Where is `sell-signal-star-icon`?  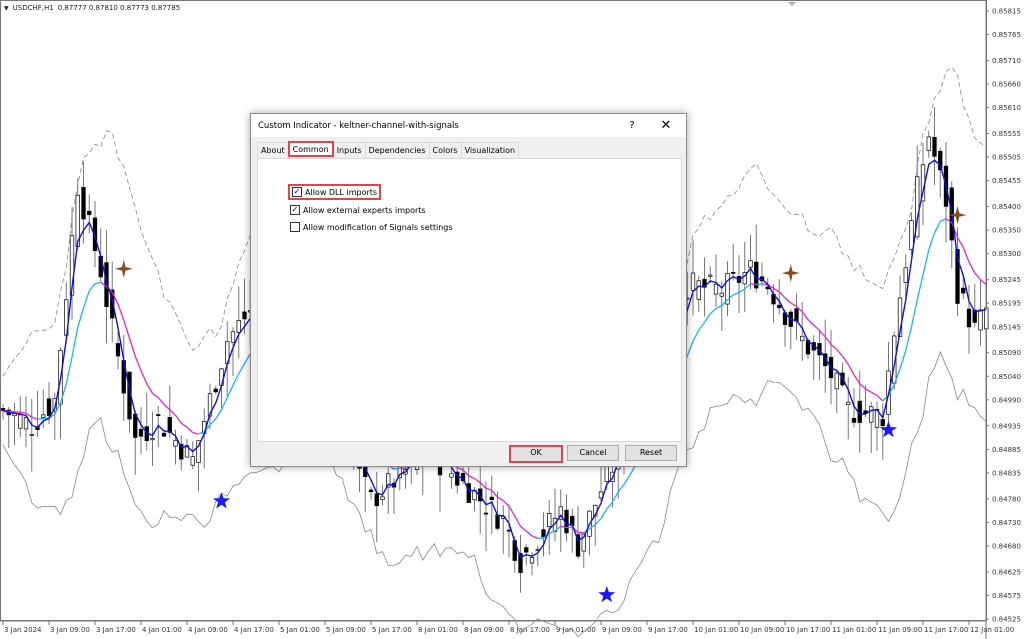
sell-signal-star-icon is located at coordinates (123, 268).